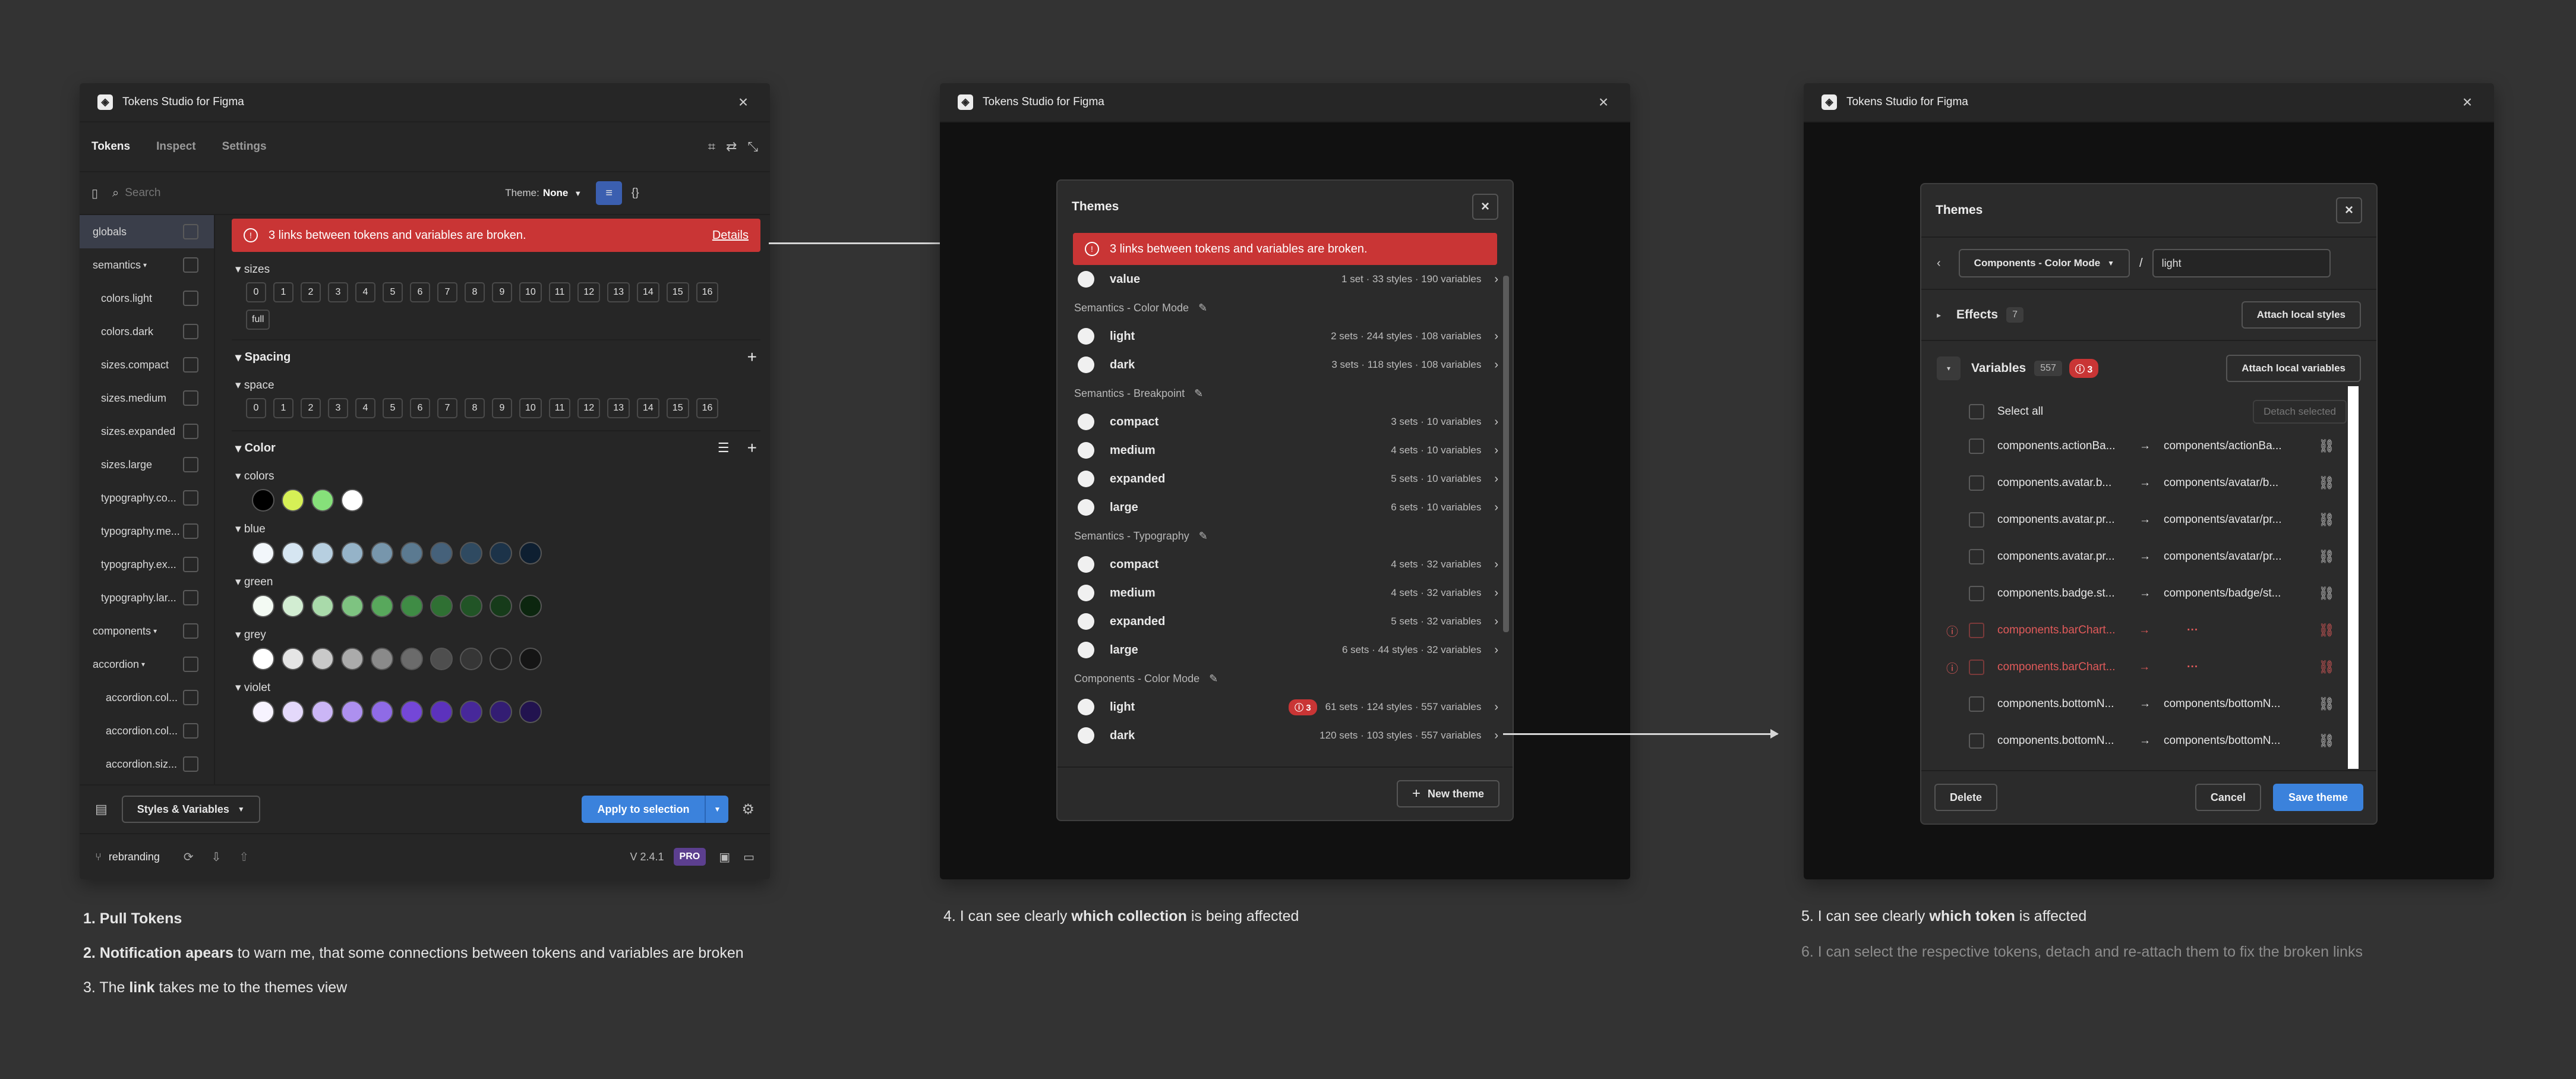 The width and height of the screenshot is (2576, 1079). Describe the element at coordinates (496, 529) in the screenshot. I see `group-blue: ▾ blue` at that location.